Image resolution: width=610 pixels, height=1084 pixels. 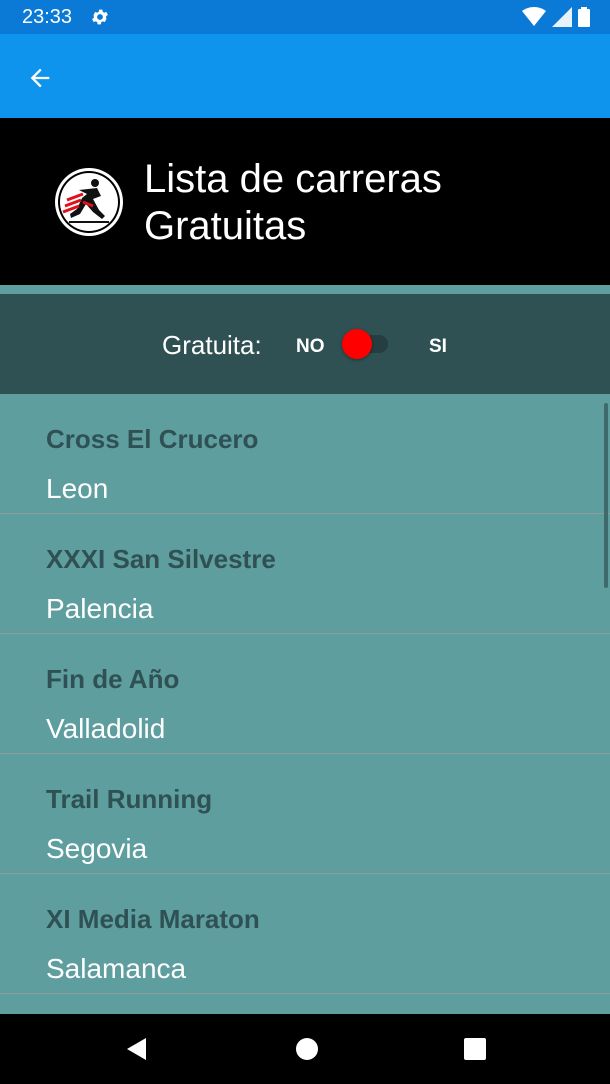 What do you see at coordinates (584, 17) in the screenshot?
I see `battery-icon` at bounding box center [584, 17].